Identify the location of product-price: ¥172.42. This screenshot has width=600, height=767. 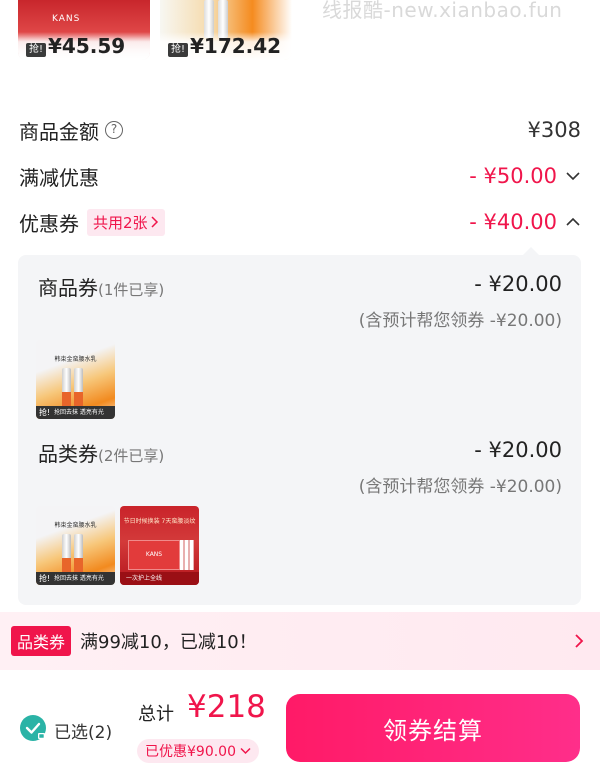
(236, 46).